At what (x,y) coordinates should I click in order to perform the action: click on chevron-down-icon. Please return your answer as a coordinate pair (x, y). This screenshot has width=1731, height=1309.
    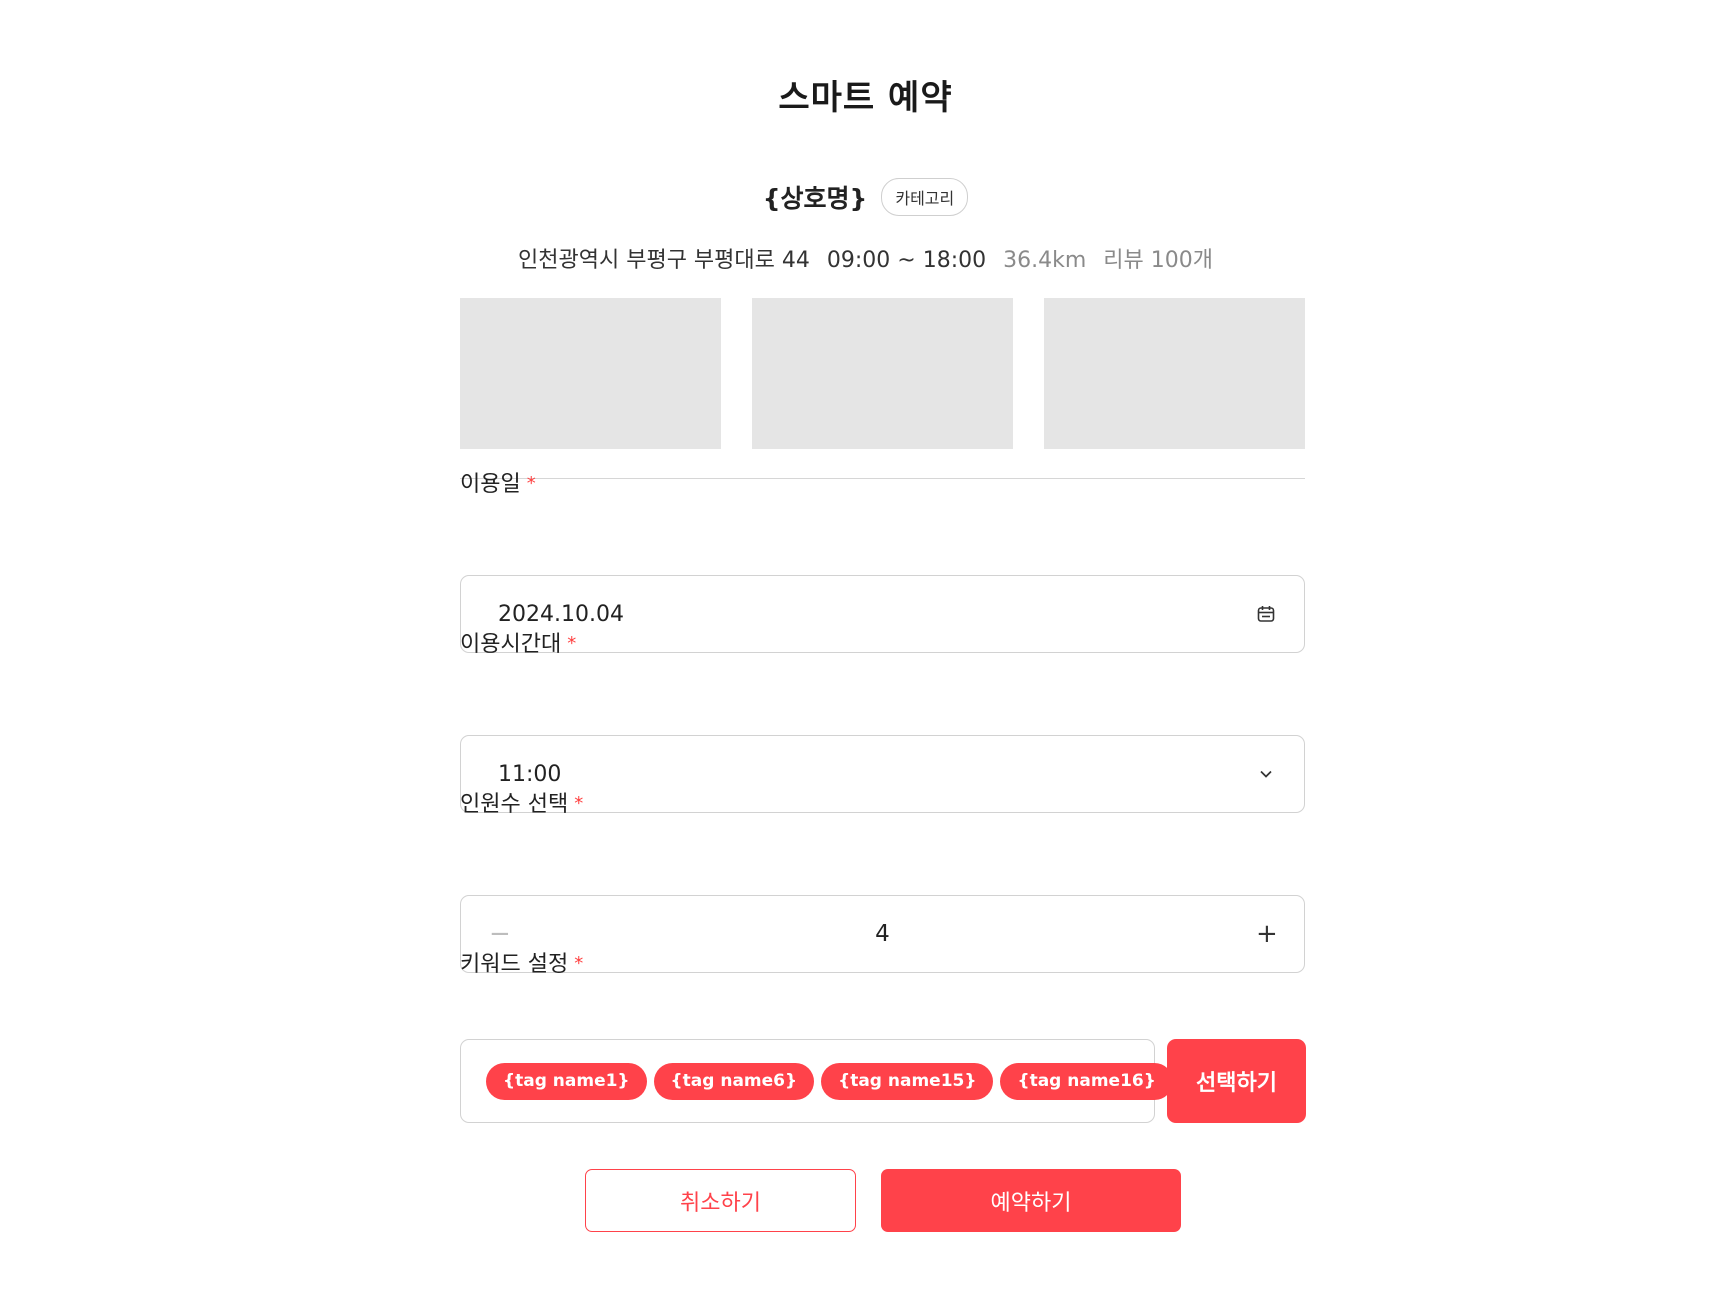
    Looking at the image, I should click on (1266, 774).